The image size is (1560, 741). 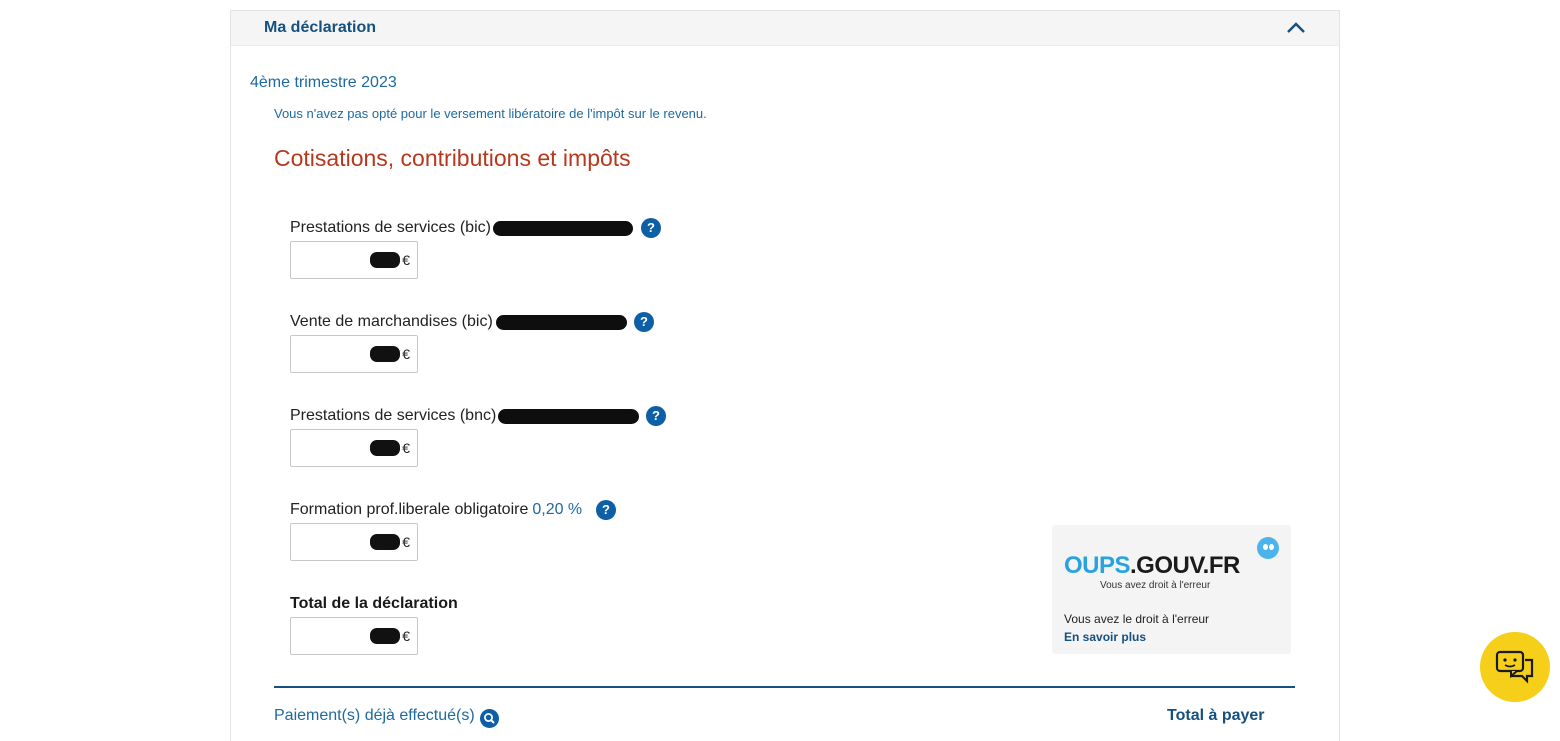 What do you see at coordinates (374, 603) in the screenshot?
I see `total-label: Total de la déclaration` at bounding box center [374, 603].